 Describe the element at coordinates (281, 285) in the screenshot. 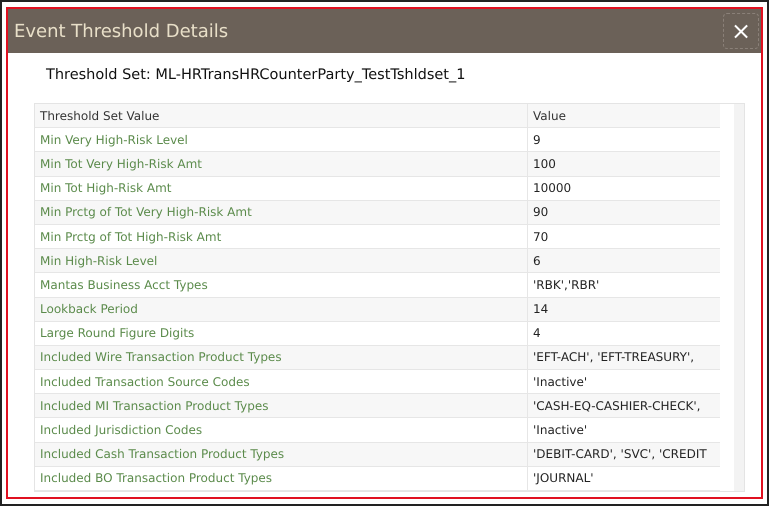

I see `table-cell: Mantas Business Acct Types` at that location.